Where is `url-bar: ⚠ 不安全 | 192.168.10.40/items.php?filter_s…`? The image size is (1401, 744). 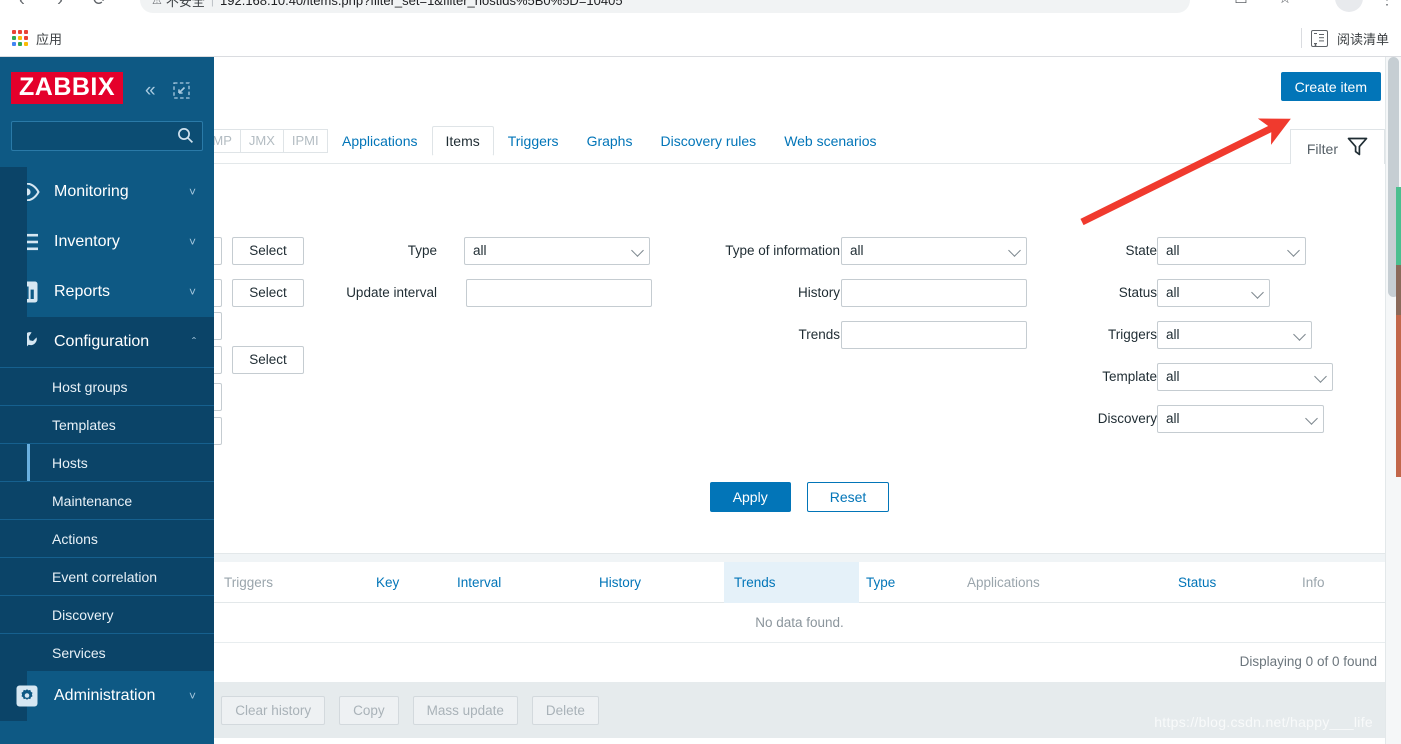 url-bar: ⚠ 不安全 | 192.168.10.40/items.php?filter_s… is located at coordinates (665, 6).